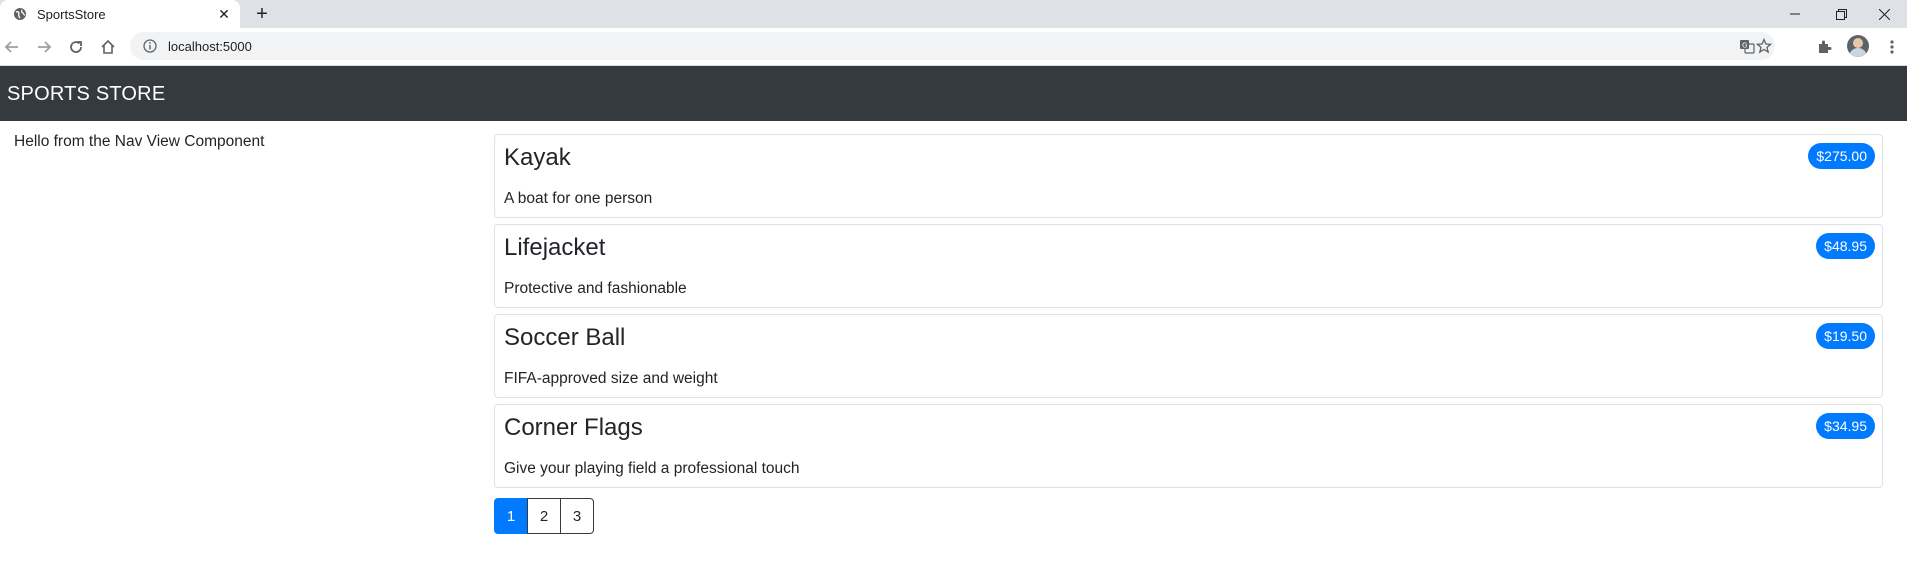 This screenshot has height=581, width=1907. Describe the element at coordinates (953, 93) in the screenshot. I see `site-navbar: SPORTS STORE` at that location.